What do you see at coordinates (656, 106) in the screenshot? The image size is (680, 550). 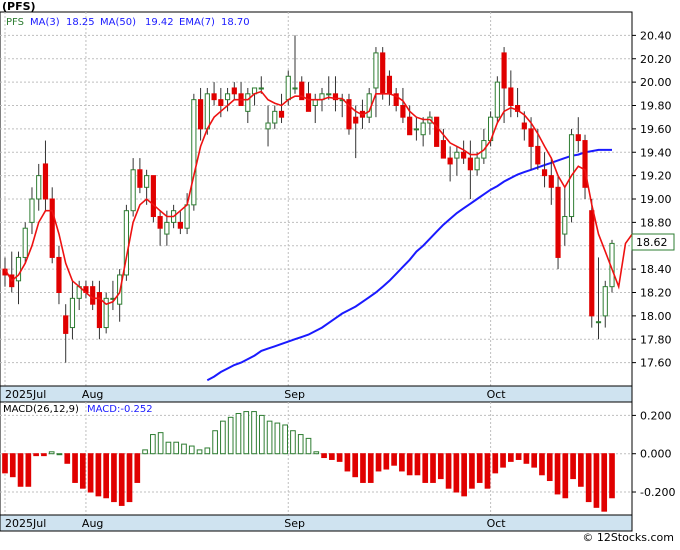 I see `price-tick-label: 19.80` at bounding box center [656, 106].